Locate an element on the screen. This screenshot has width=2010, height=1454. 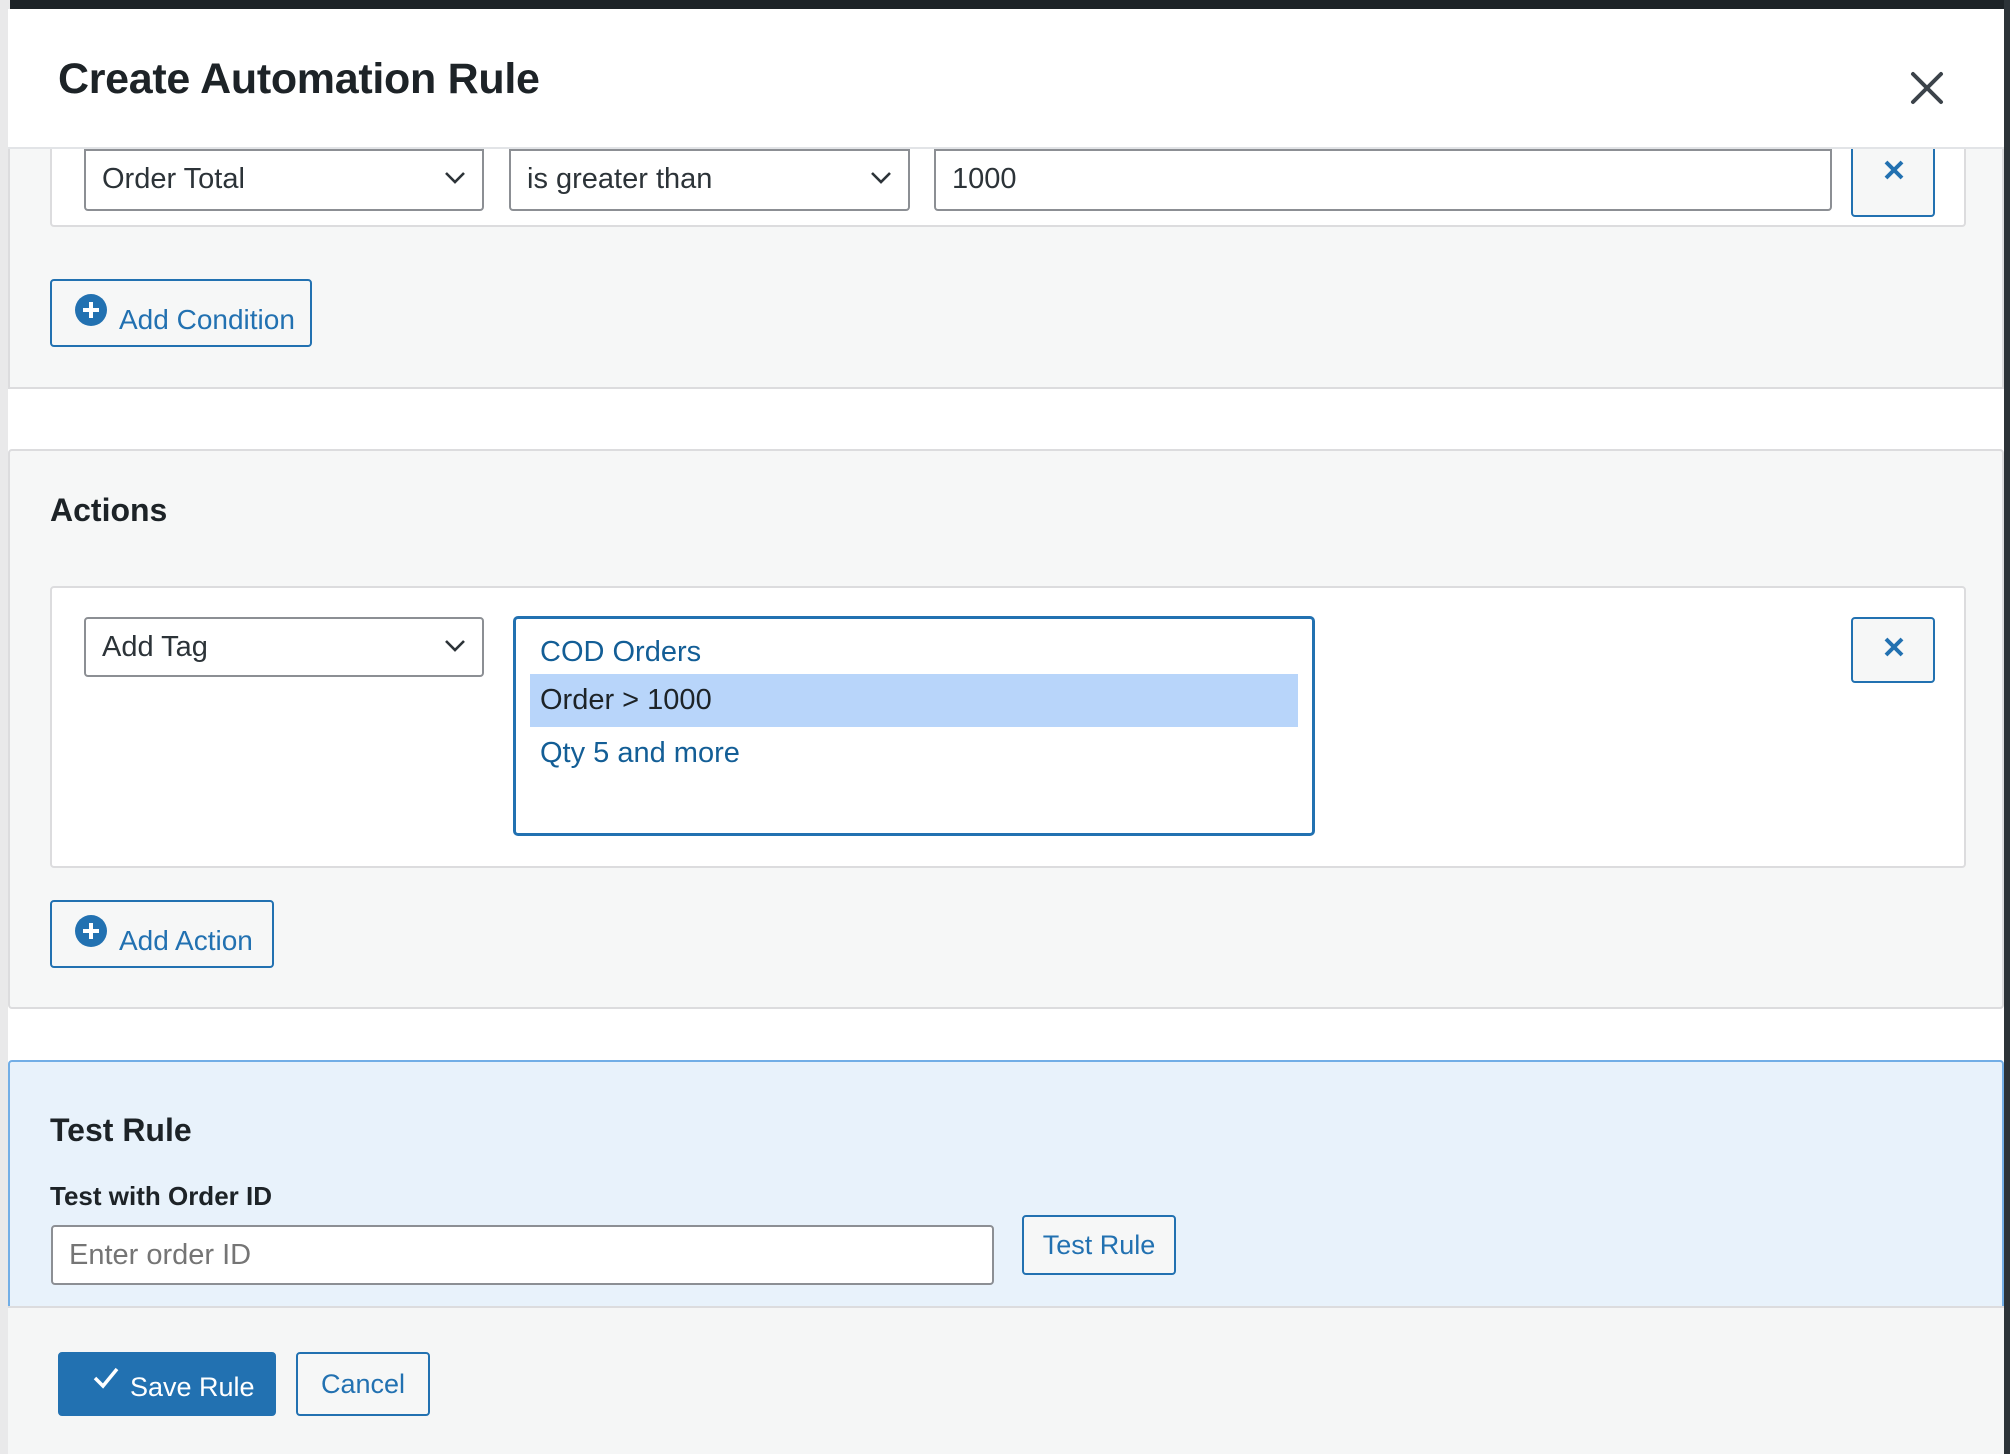
save-rule-label: Save Rule is located at coordinates (192, 1387).